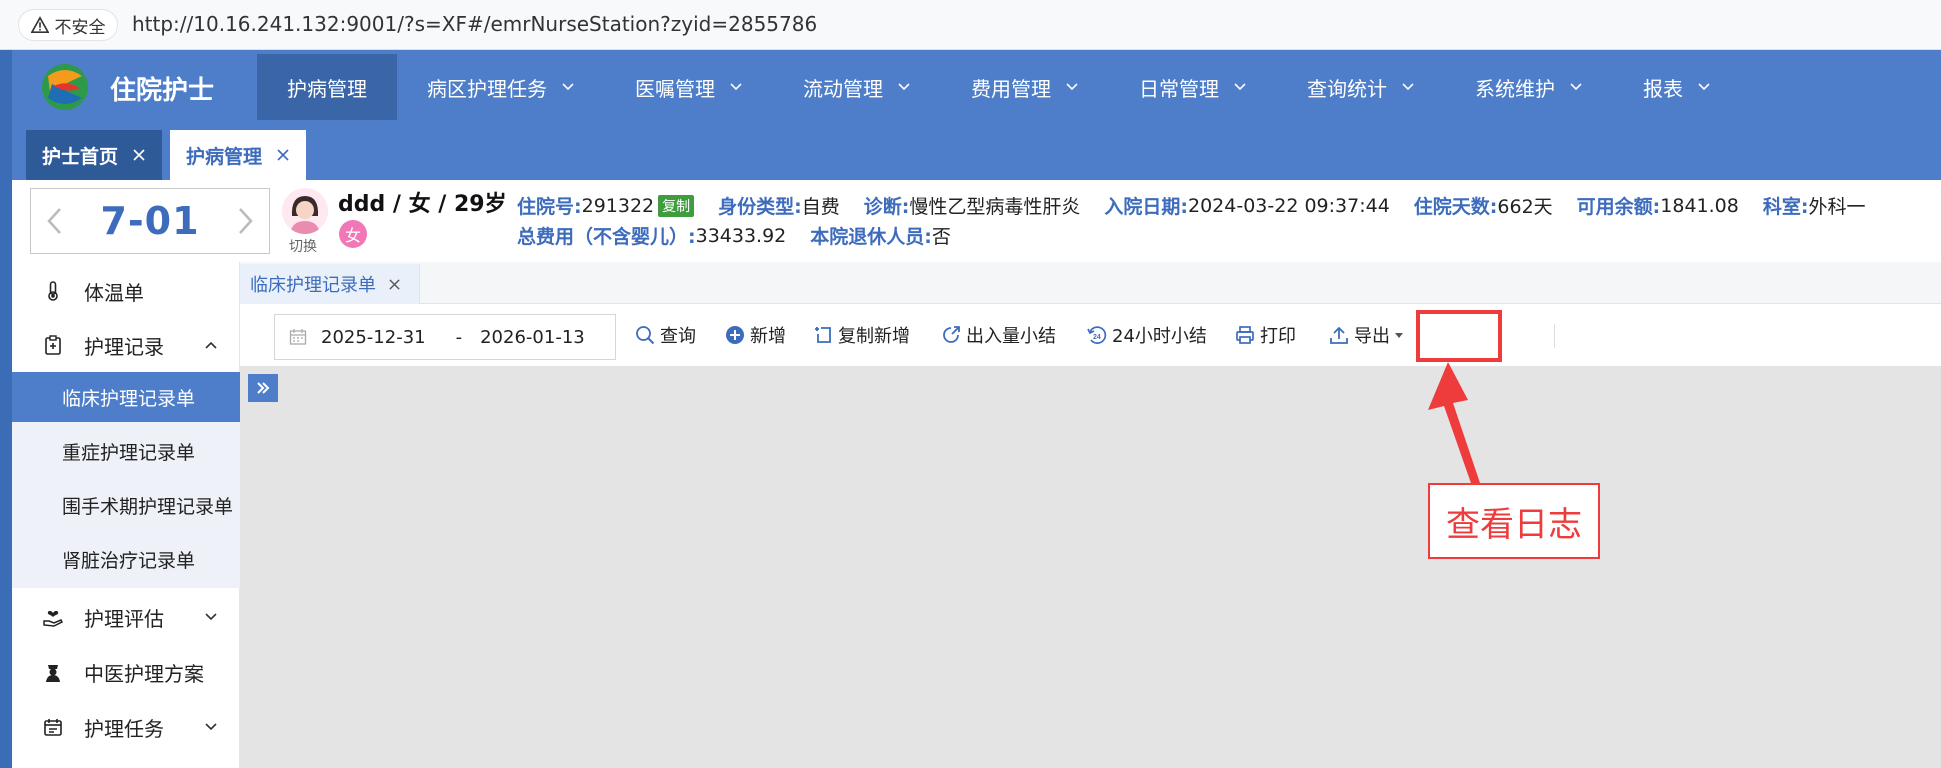  I want to click on hand-heart-icon, so click(53, 618).